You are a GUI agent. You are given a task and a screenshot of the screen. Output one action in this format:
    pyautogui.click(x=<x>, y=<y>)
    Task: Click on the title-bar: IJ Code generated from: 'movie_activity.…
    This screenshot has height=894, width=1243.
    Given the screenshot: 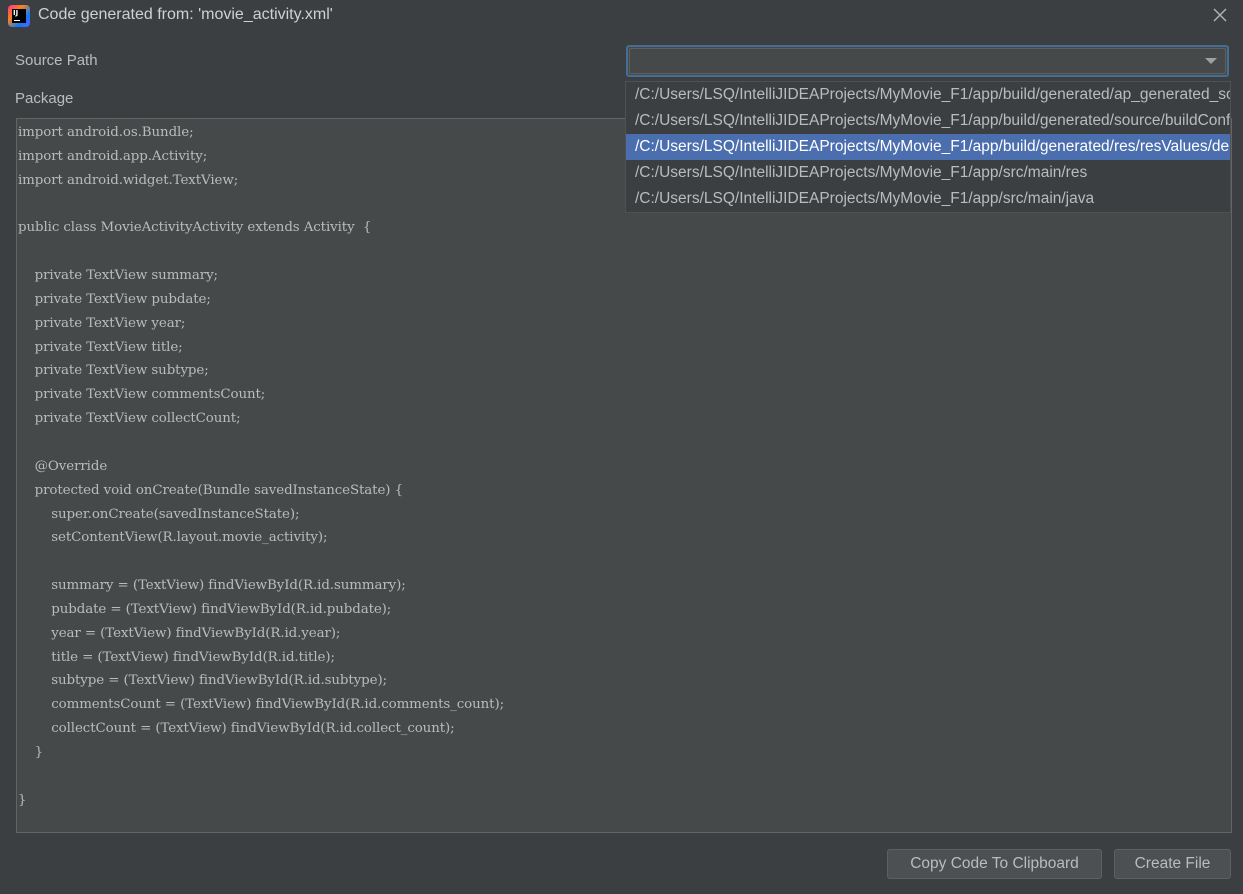 What is the action you would take?
    pyautogui.click(x=621, y=16)
    